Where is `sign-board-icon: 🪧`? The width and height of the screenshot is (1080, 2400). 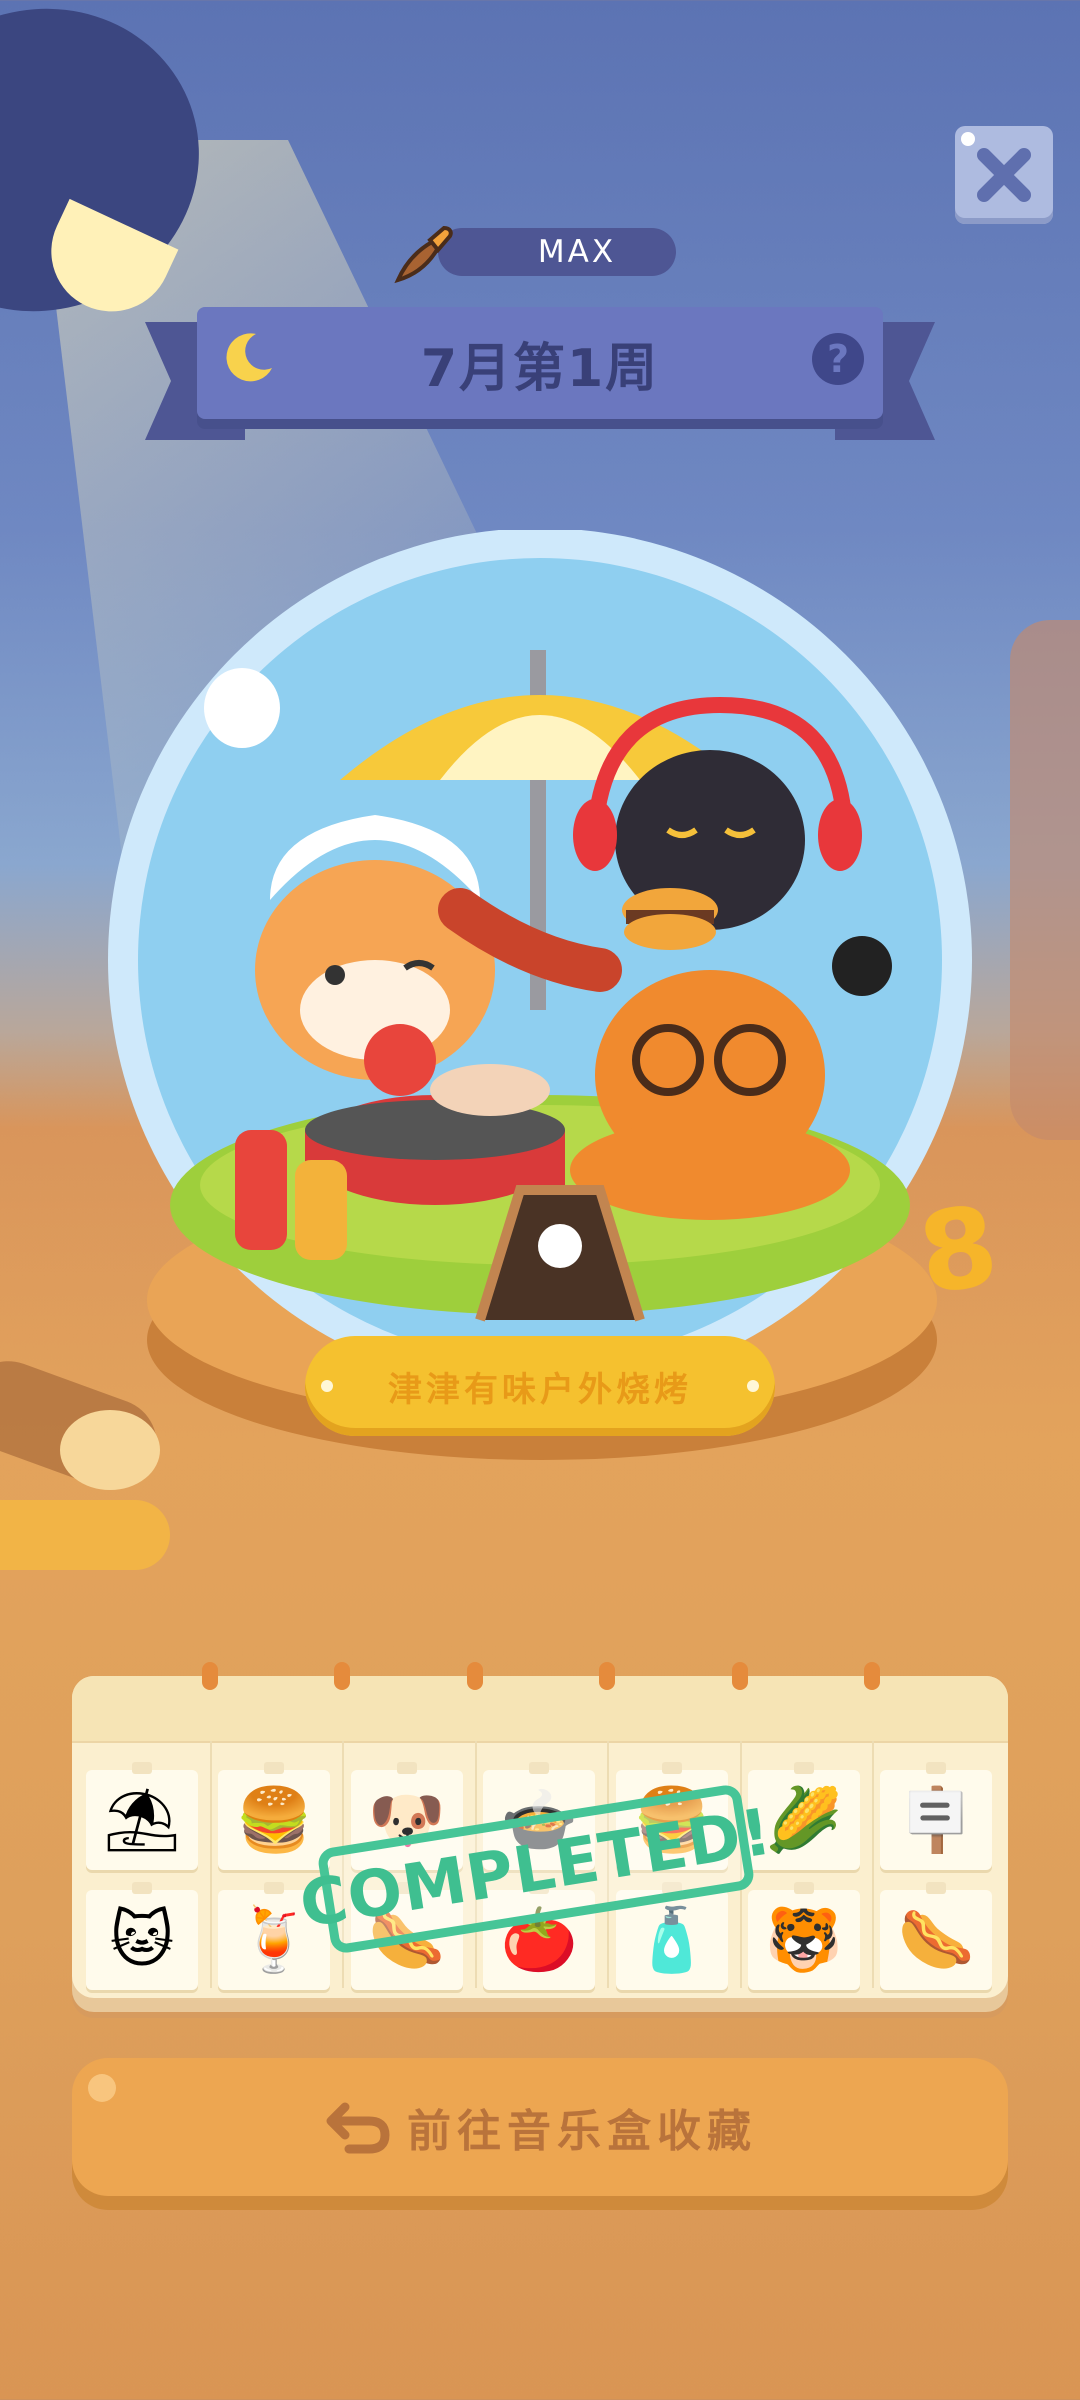 sign-board-icon: 🪧 is located at coordinates (936, 1819).